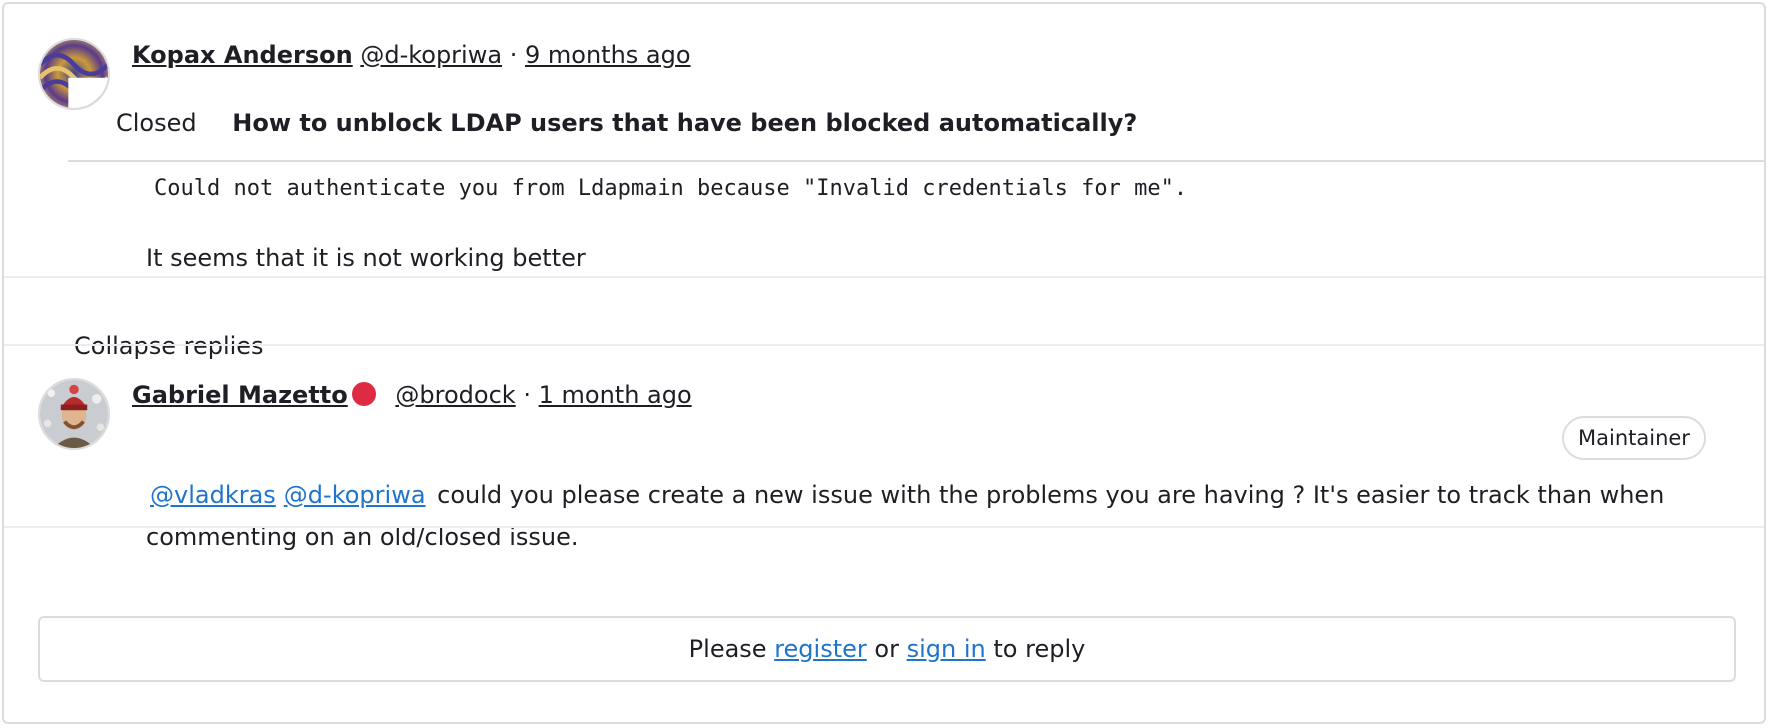 The height and width of the screenshot is (728, 1770). What do you see at coordinates (240, 395) in the screenshot?
I see `author-name-link: Gabriel Mazetto` at bounding box center [240, 395].